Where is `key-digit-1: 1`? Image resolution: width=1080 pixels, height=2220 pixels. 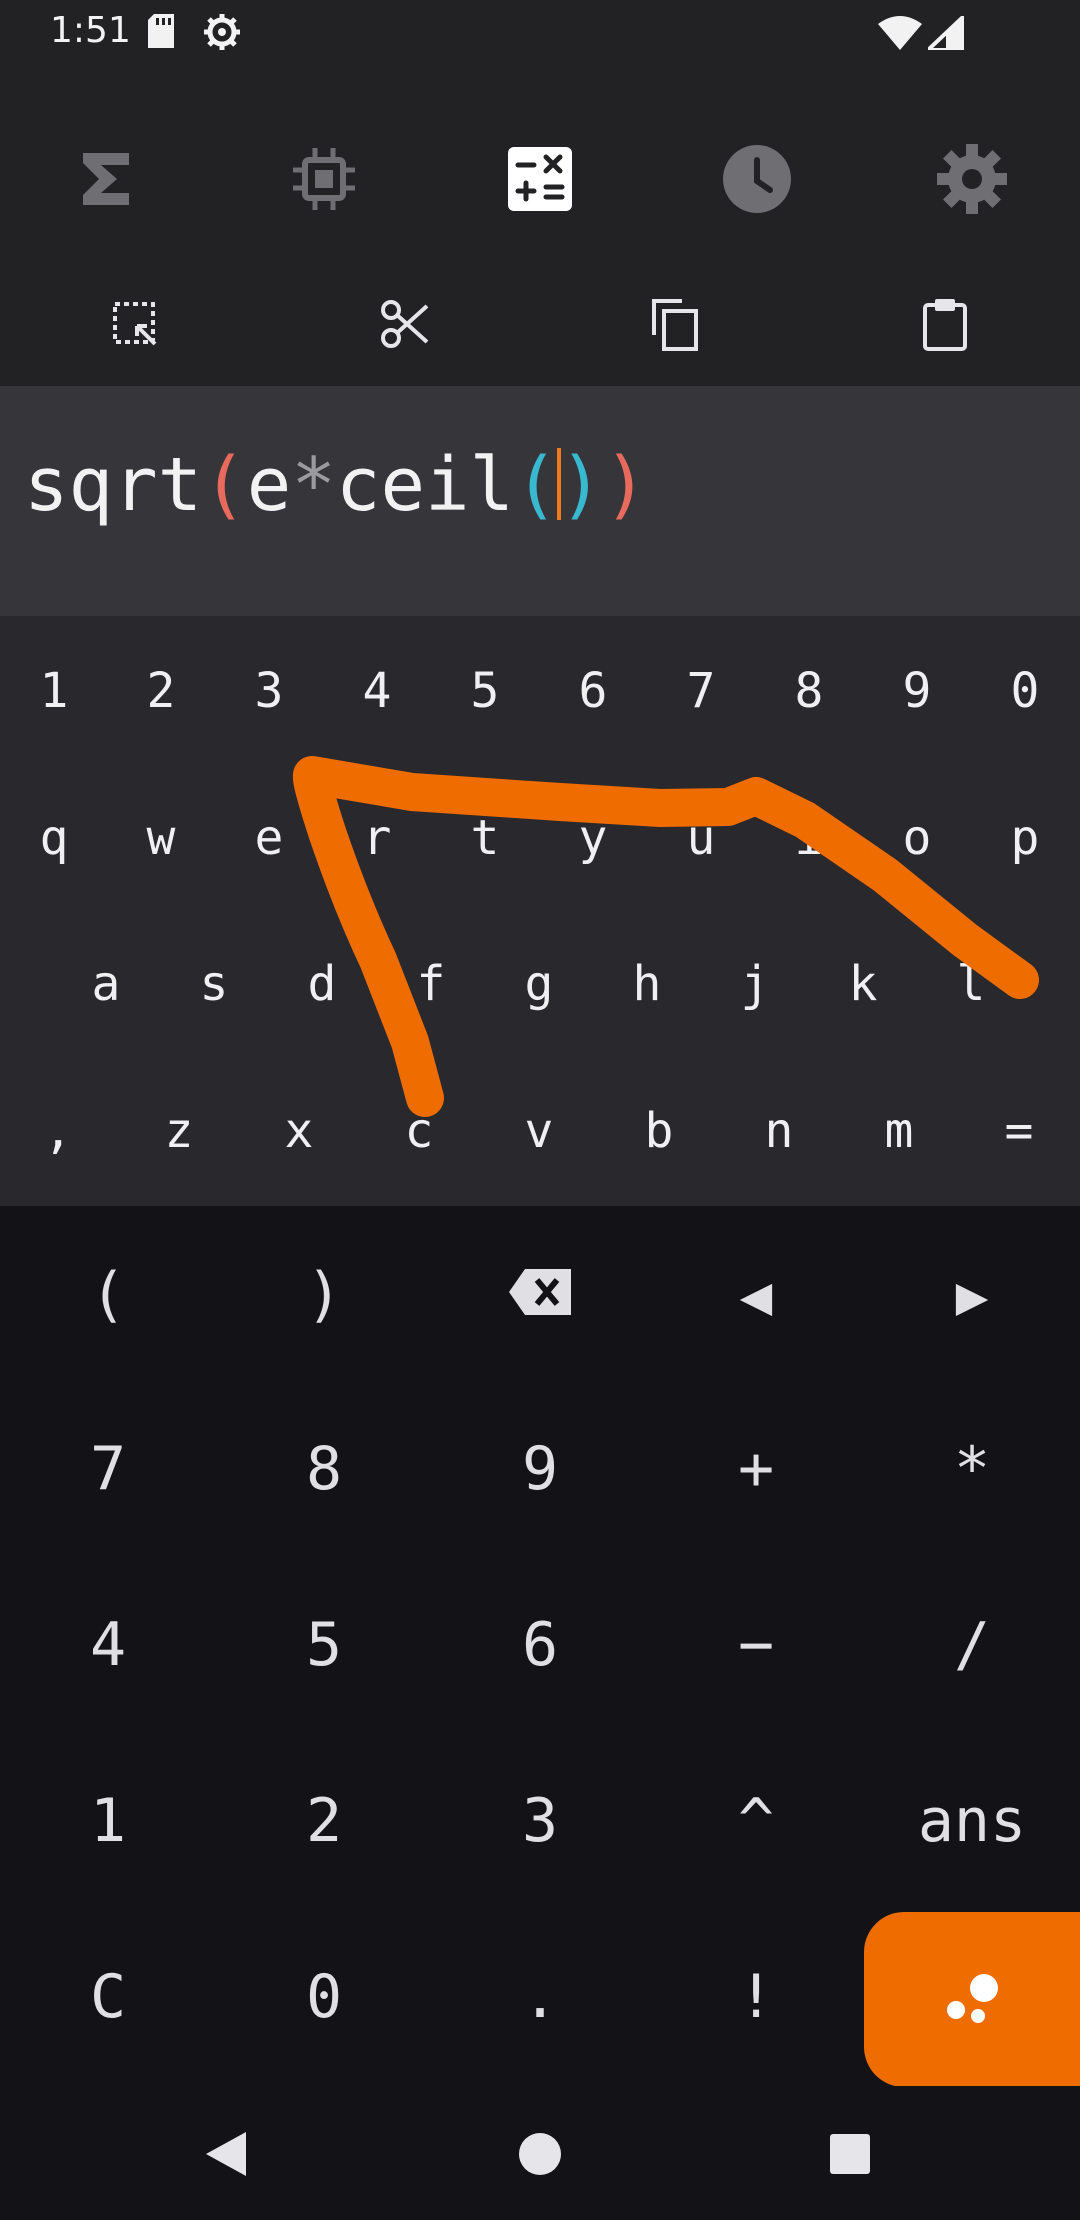 key-digit-1: 1 is located at coordinates (54, 691).